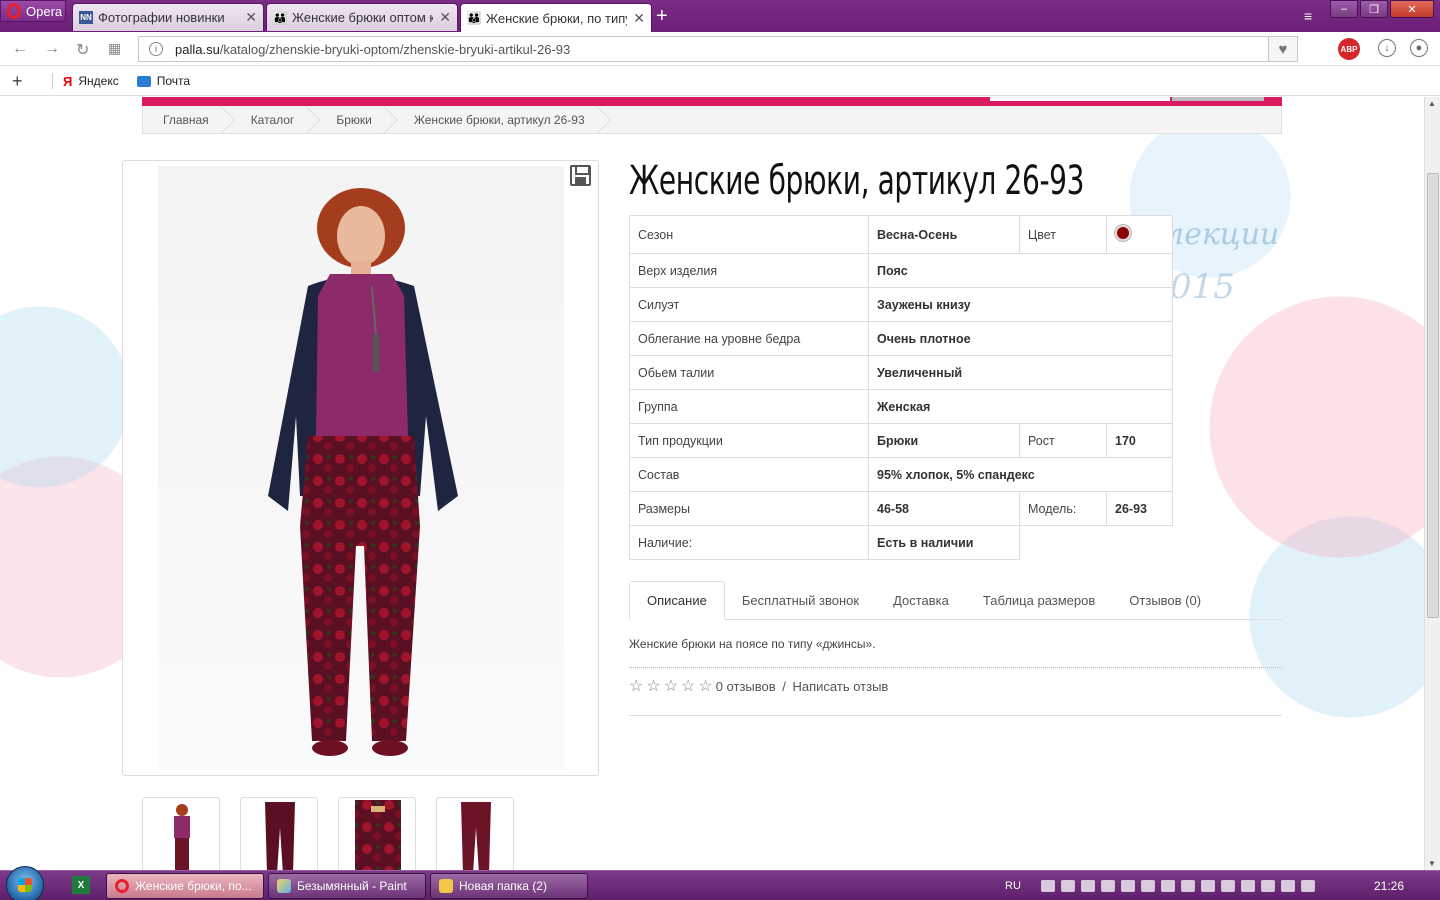 This screenshot has height=900, width=1440. I want to click on palla-favicon-icon: 👪, so click(280, 17).